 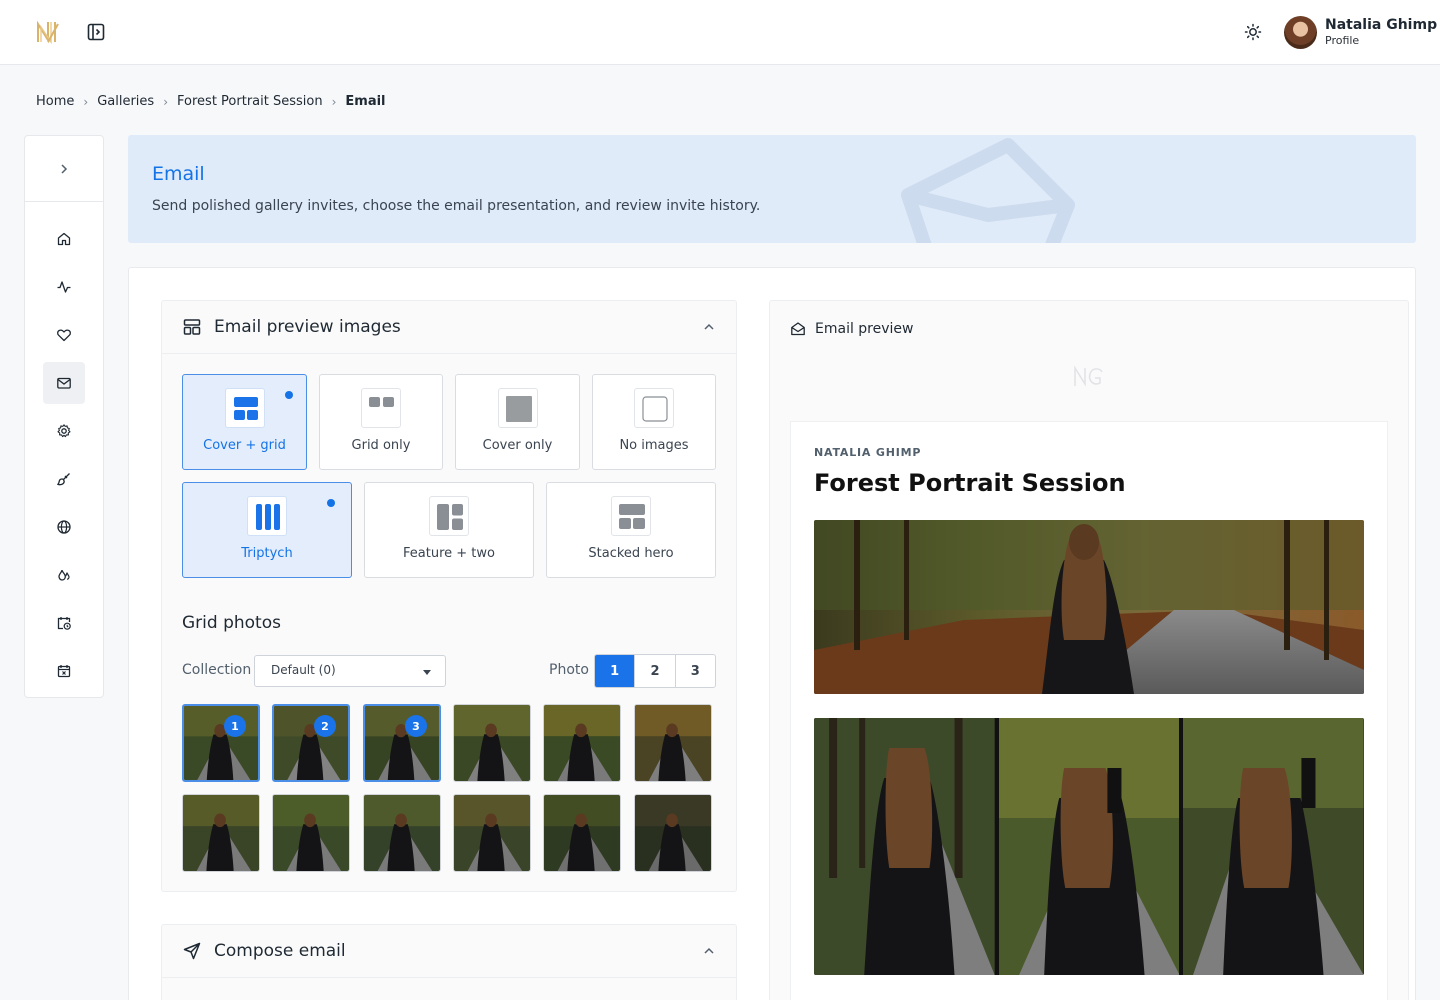 I want to click on compose-email-header: Compose email, so click(x=449, y=951).